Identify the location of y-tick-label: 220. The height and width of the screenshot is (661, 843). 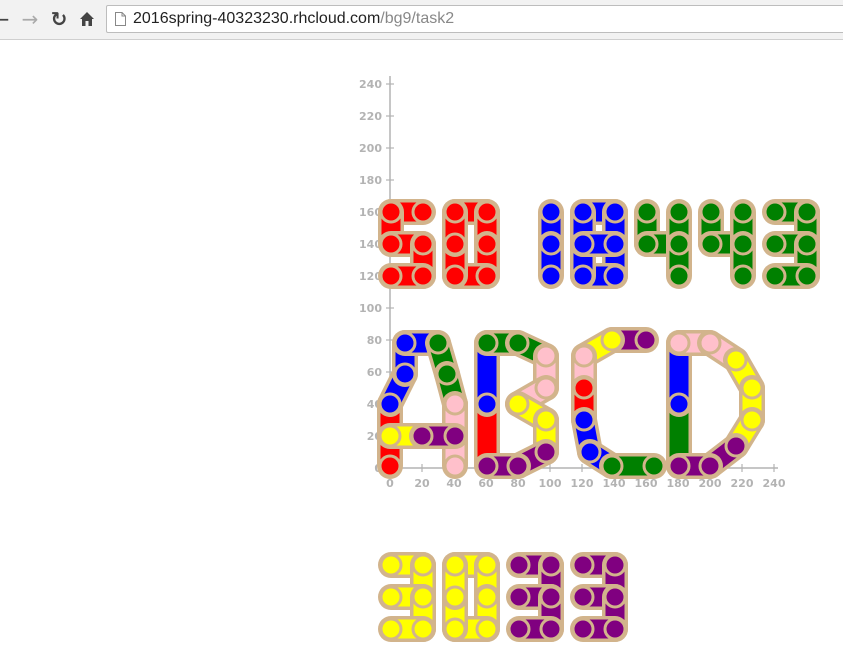
(370, 116).